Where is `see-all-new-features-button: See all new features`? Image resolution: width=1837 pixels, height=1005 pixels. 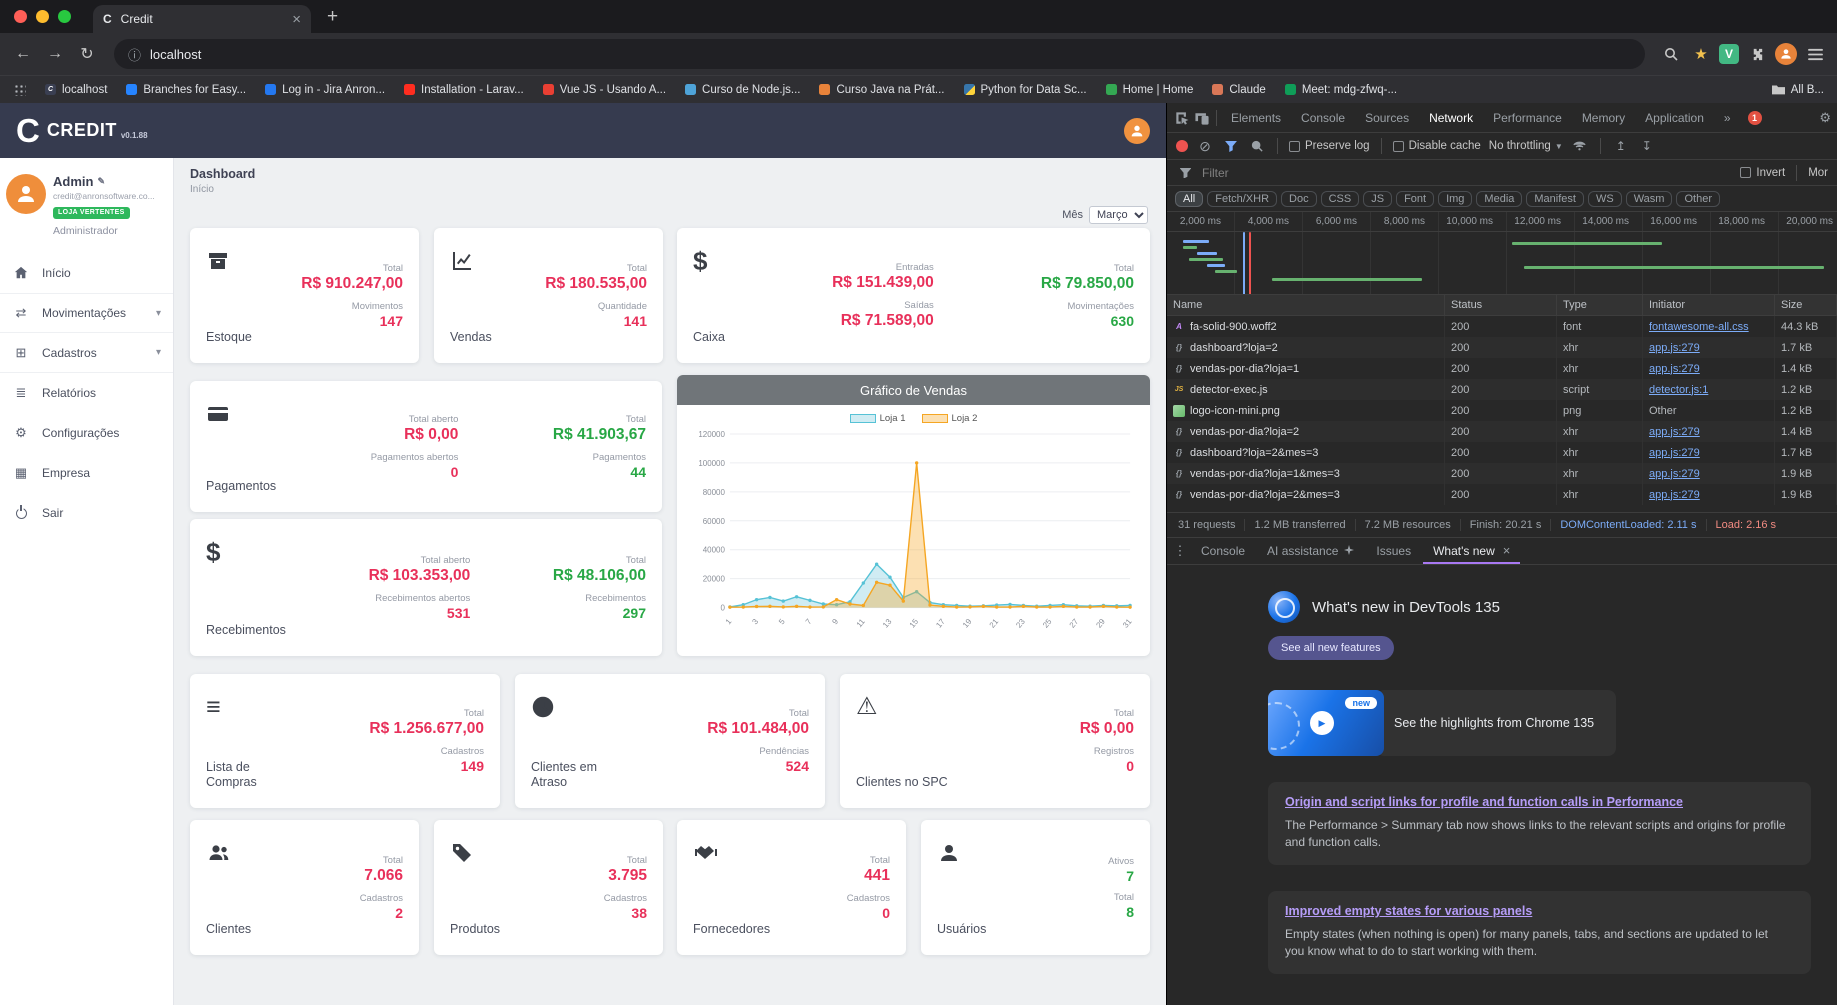 see-all-new-features-button: See all new features is located at coordinates (1331, 648).